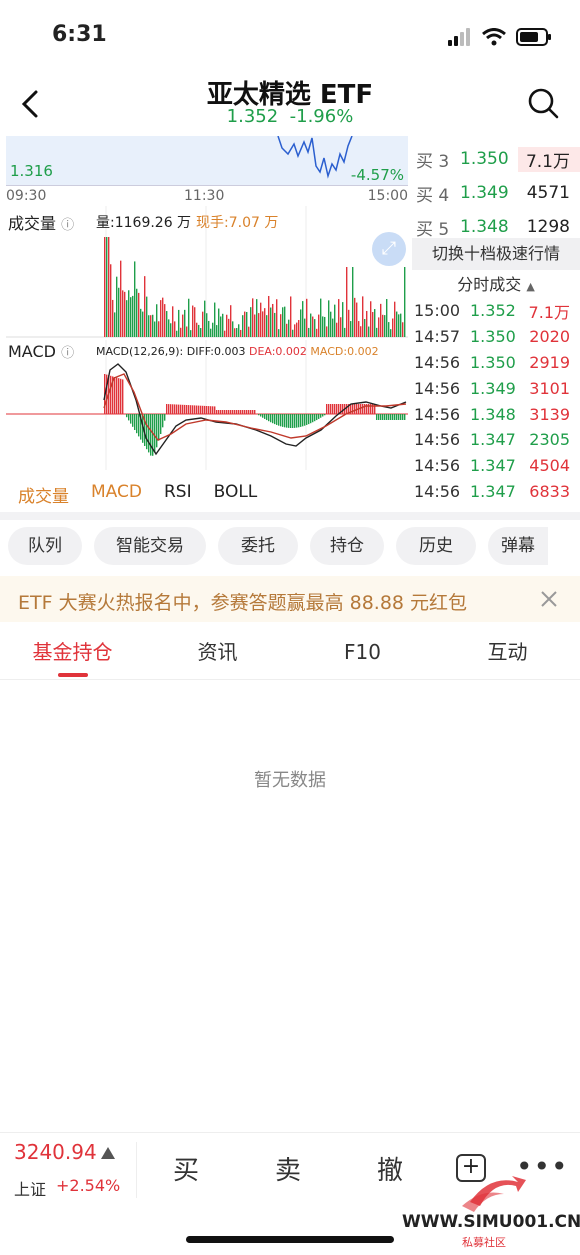  Describe the element at coordinates (549, 362) in the screenshot. I see `tick-volume: 2919` at that location.